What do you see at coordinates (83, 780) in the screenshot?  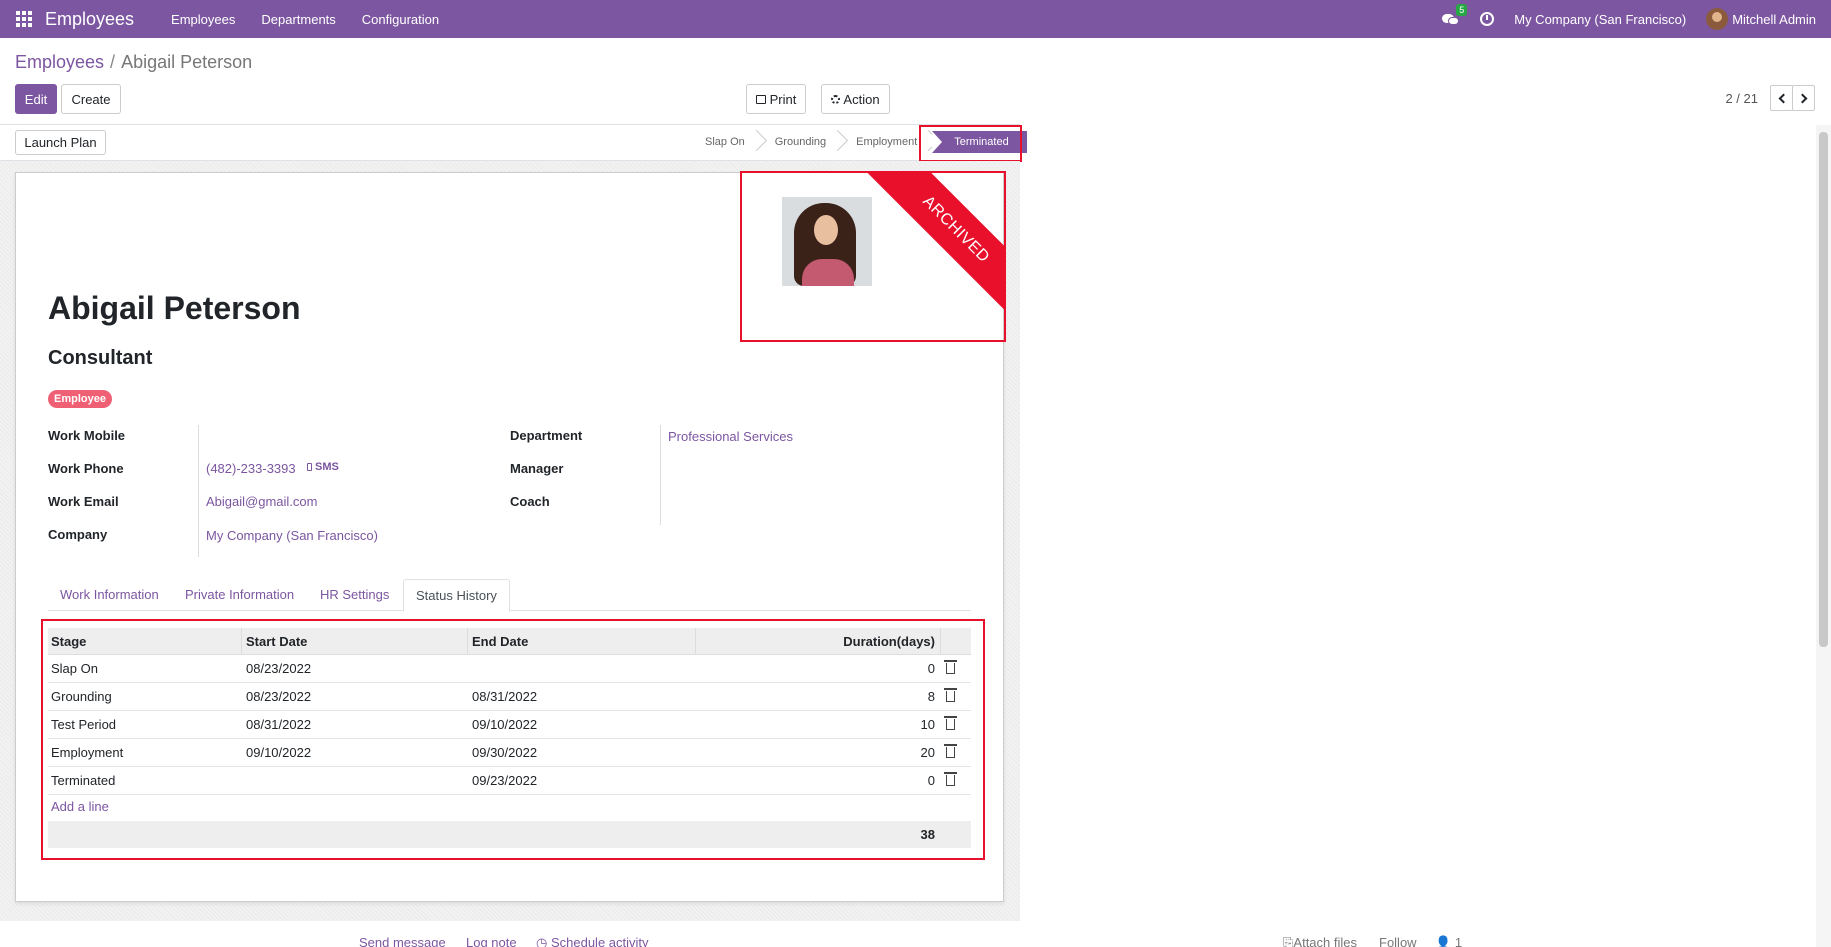 I see `row-stage: Terminated` at bounding box center [83, 780].